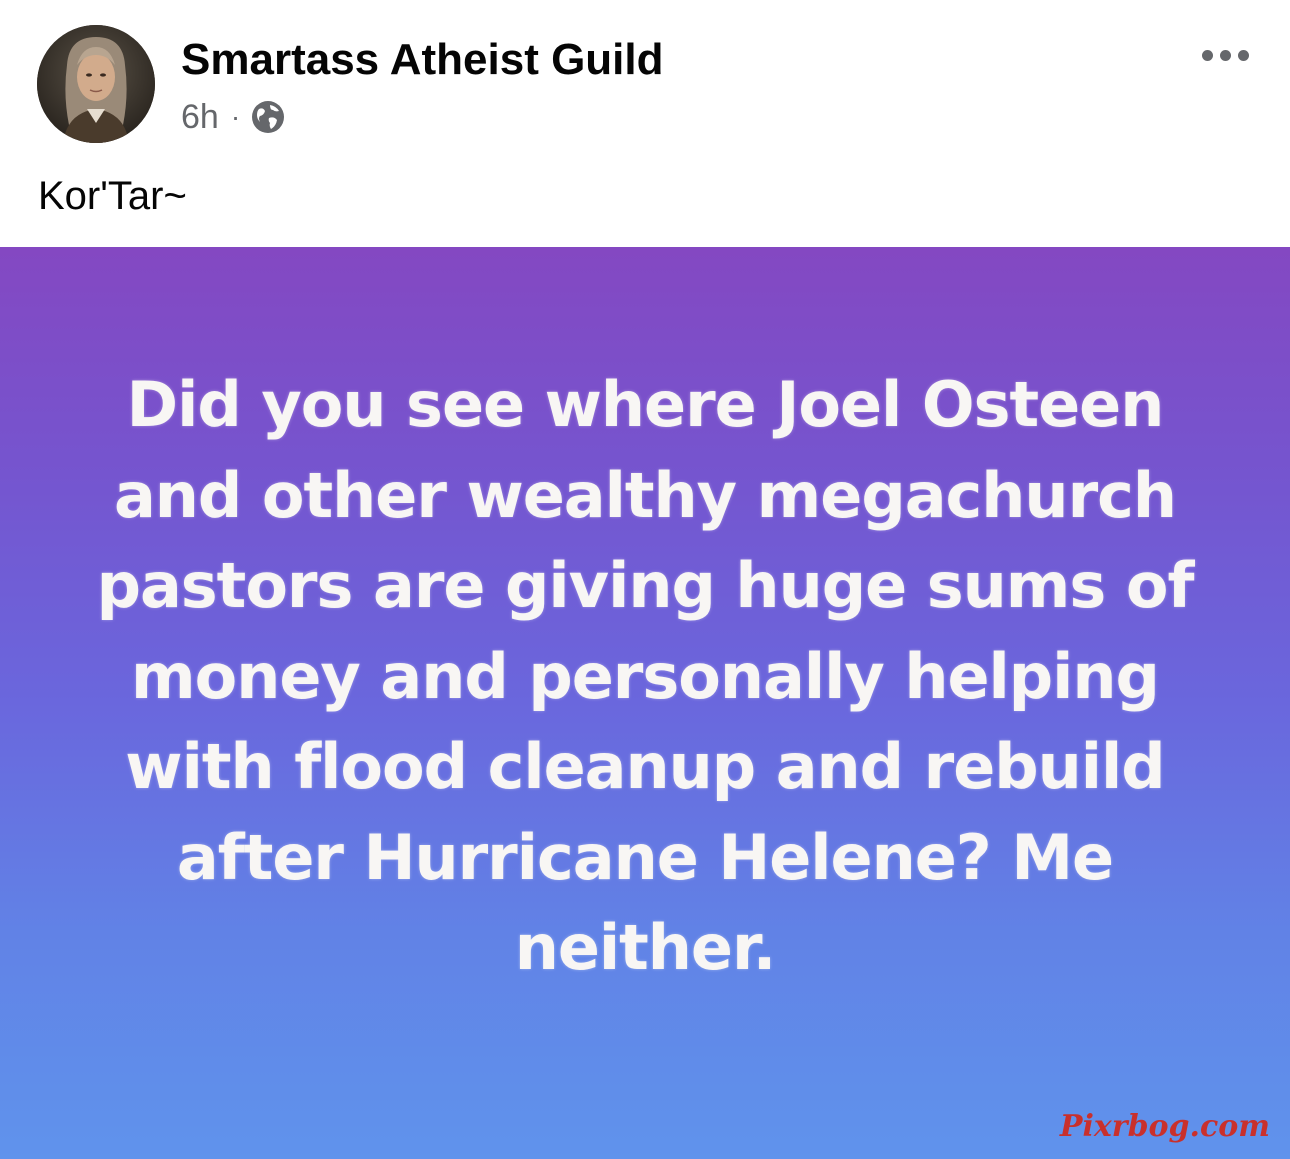 The height and width of the screenshot is (1159, 1290). What do you see at coordinates (1207, 55) in the screenshot?
I see `more-options-icon` at bounding box center [1207, 55].